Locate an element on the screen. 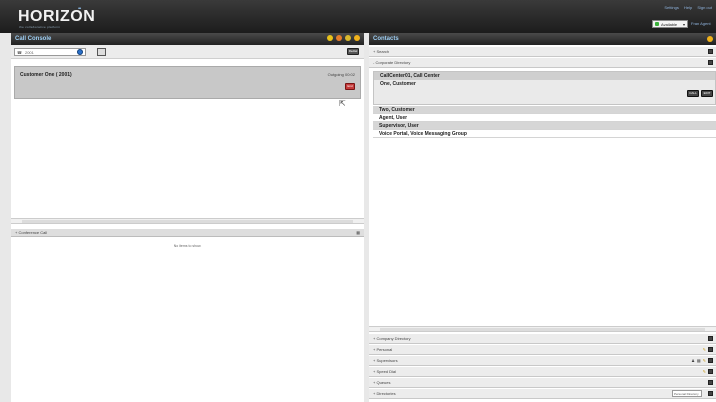  dialpad-icon is located at coordinates (101, 52).